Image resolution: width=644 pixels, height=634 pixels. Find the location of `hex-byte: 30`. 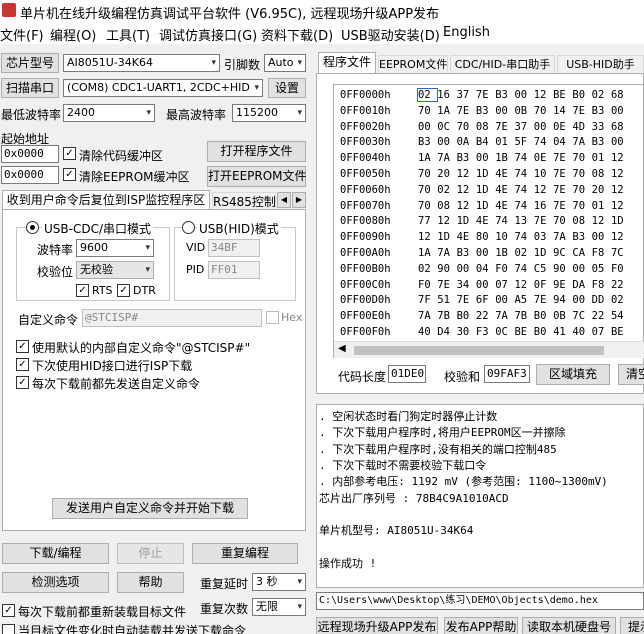

hex-byte: 30 is located at coordinates (466, 332).